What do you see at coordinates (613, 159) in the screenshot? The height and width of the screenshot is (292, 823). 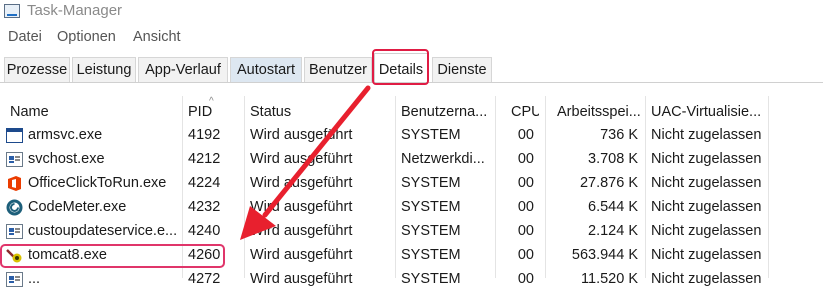 I see `process-memory: 3.708 K` at bounding box center [613, 159].